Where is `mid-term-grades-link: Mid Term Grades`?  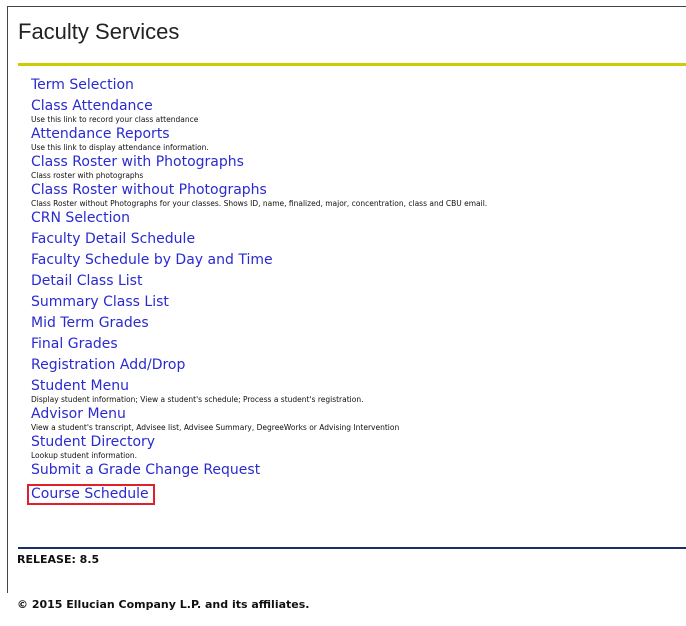 mid-term-grades-link: Mid Term Grades is located at coordinates (356, 323).